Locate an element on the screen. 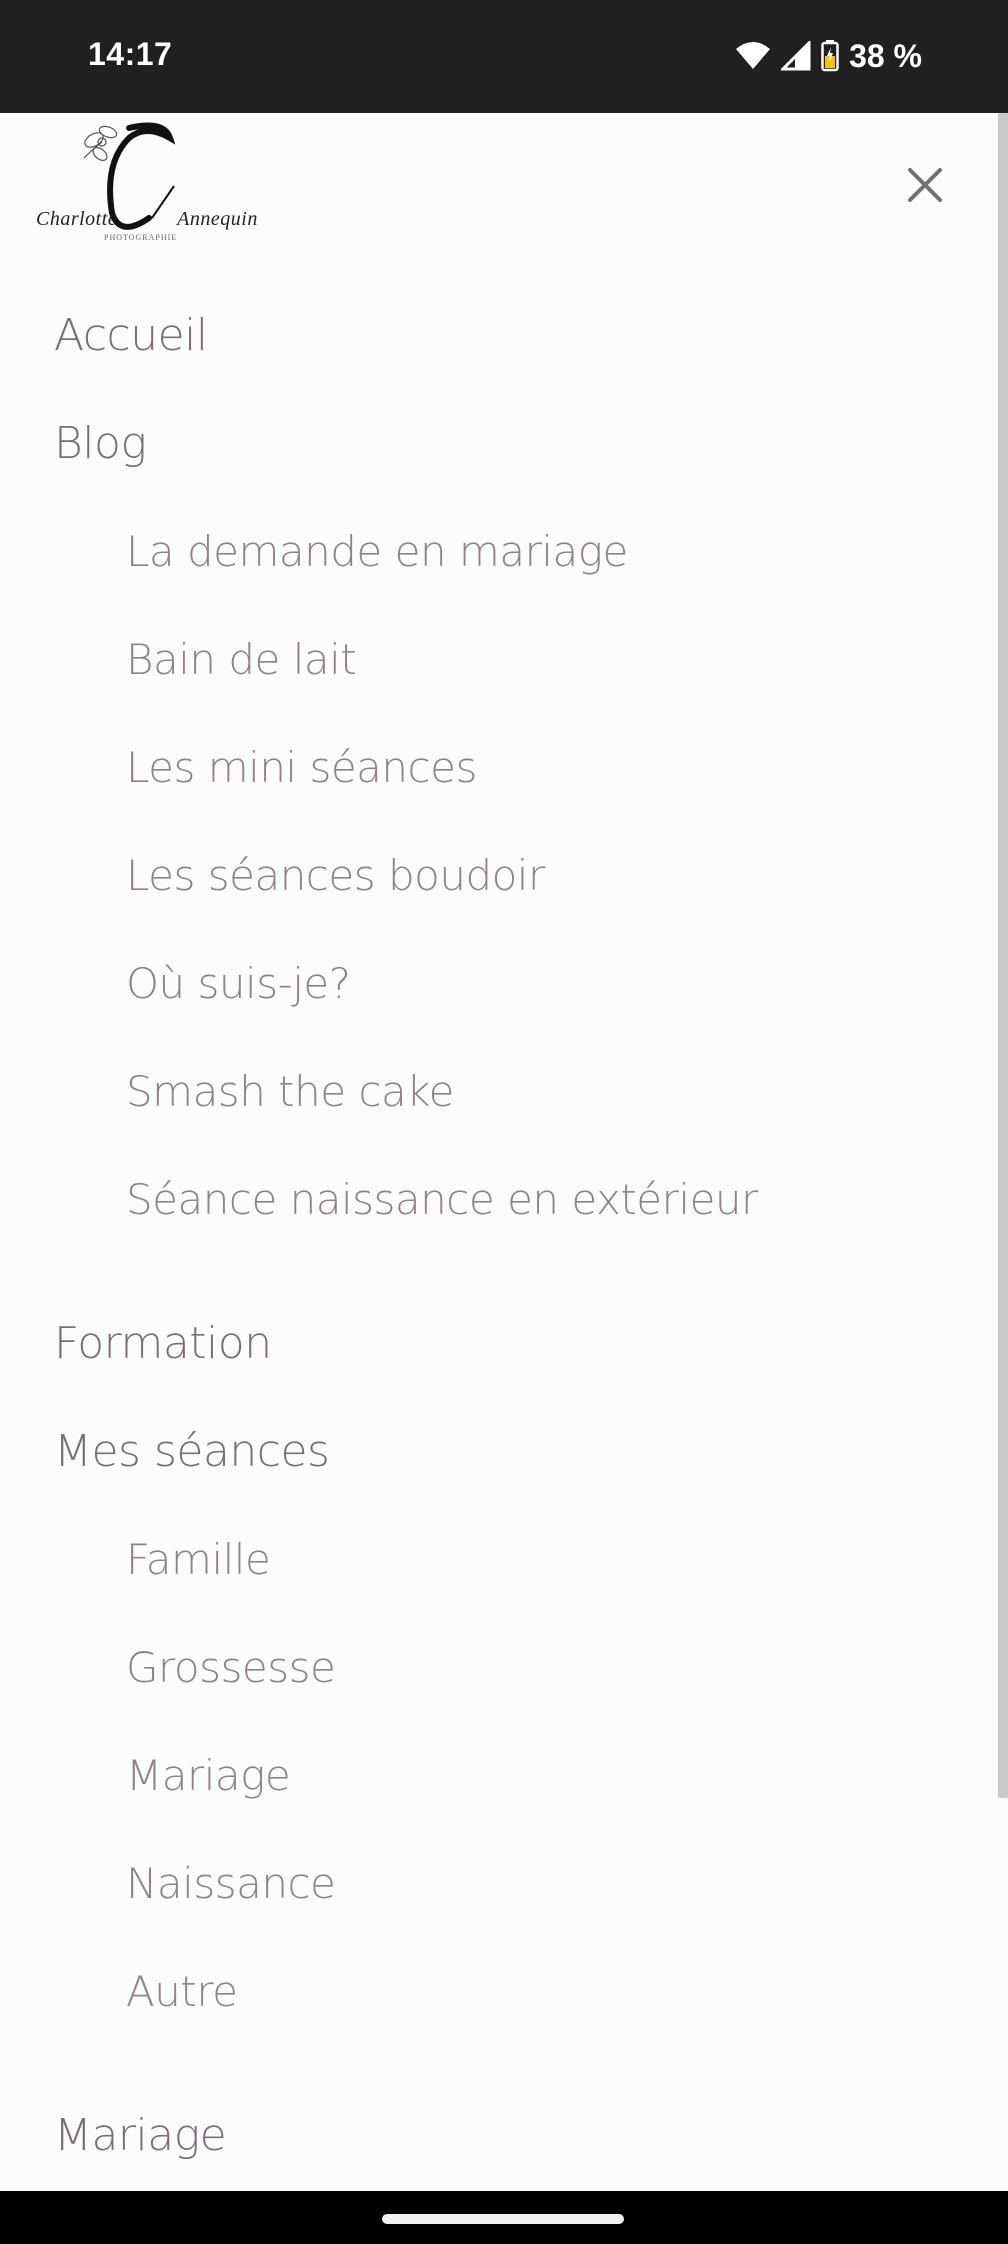 The height and width of the screenshot is (2244, 1008). close-menu-button is located at coordinates (925, 185).